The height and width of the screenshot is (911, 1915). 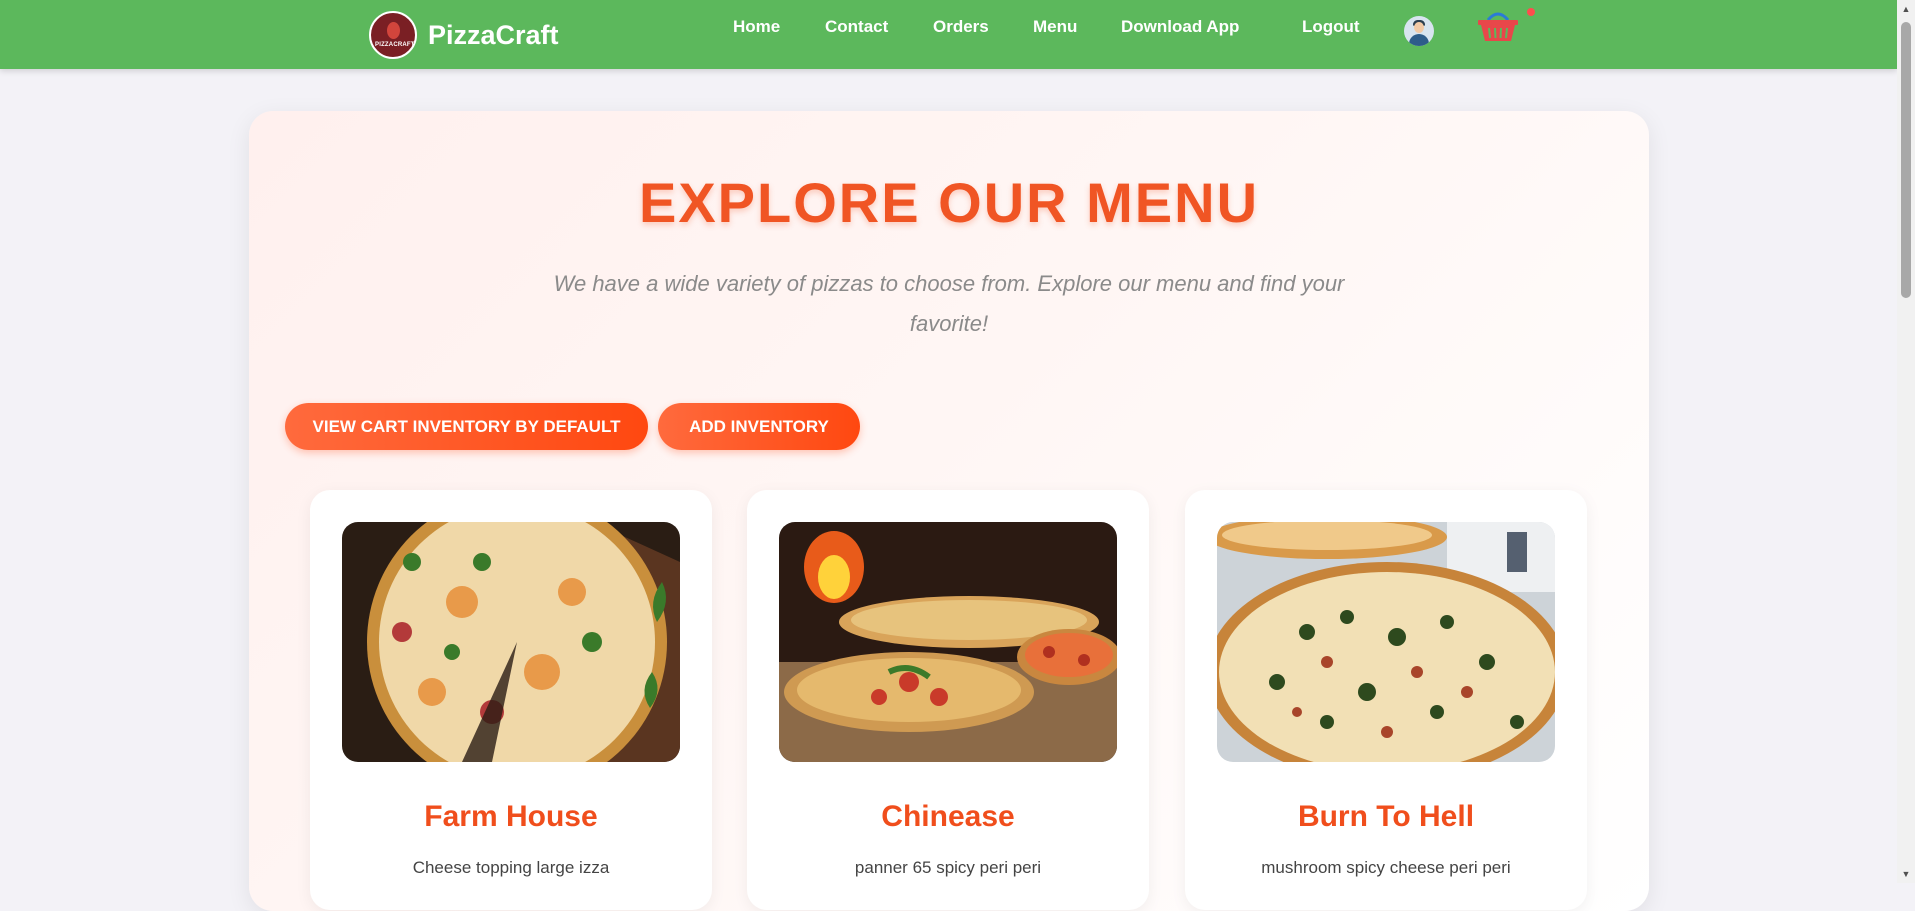 I want to click on nav-orders-link: Orders, so click(x=961, y=27).